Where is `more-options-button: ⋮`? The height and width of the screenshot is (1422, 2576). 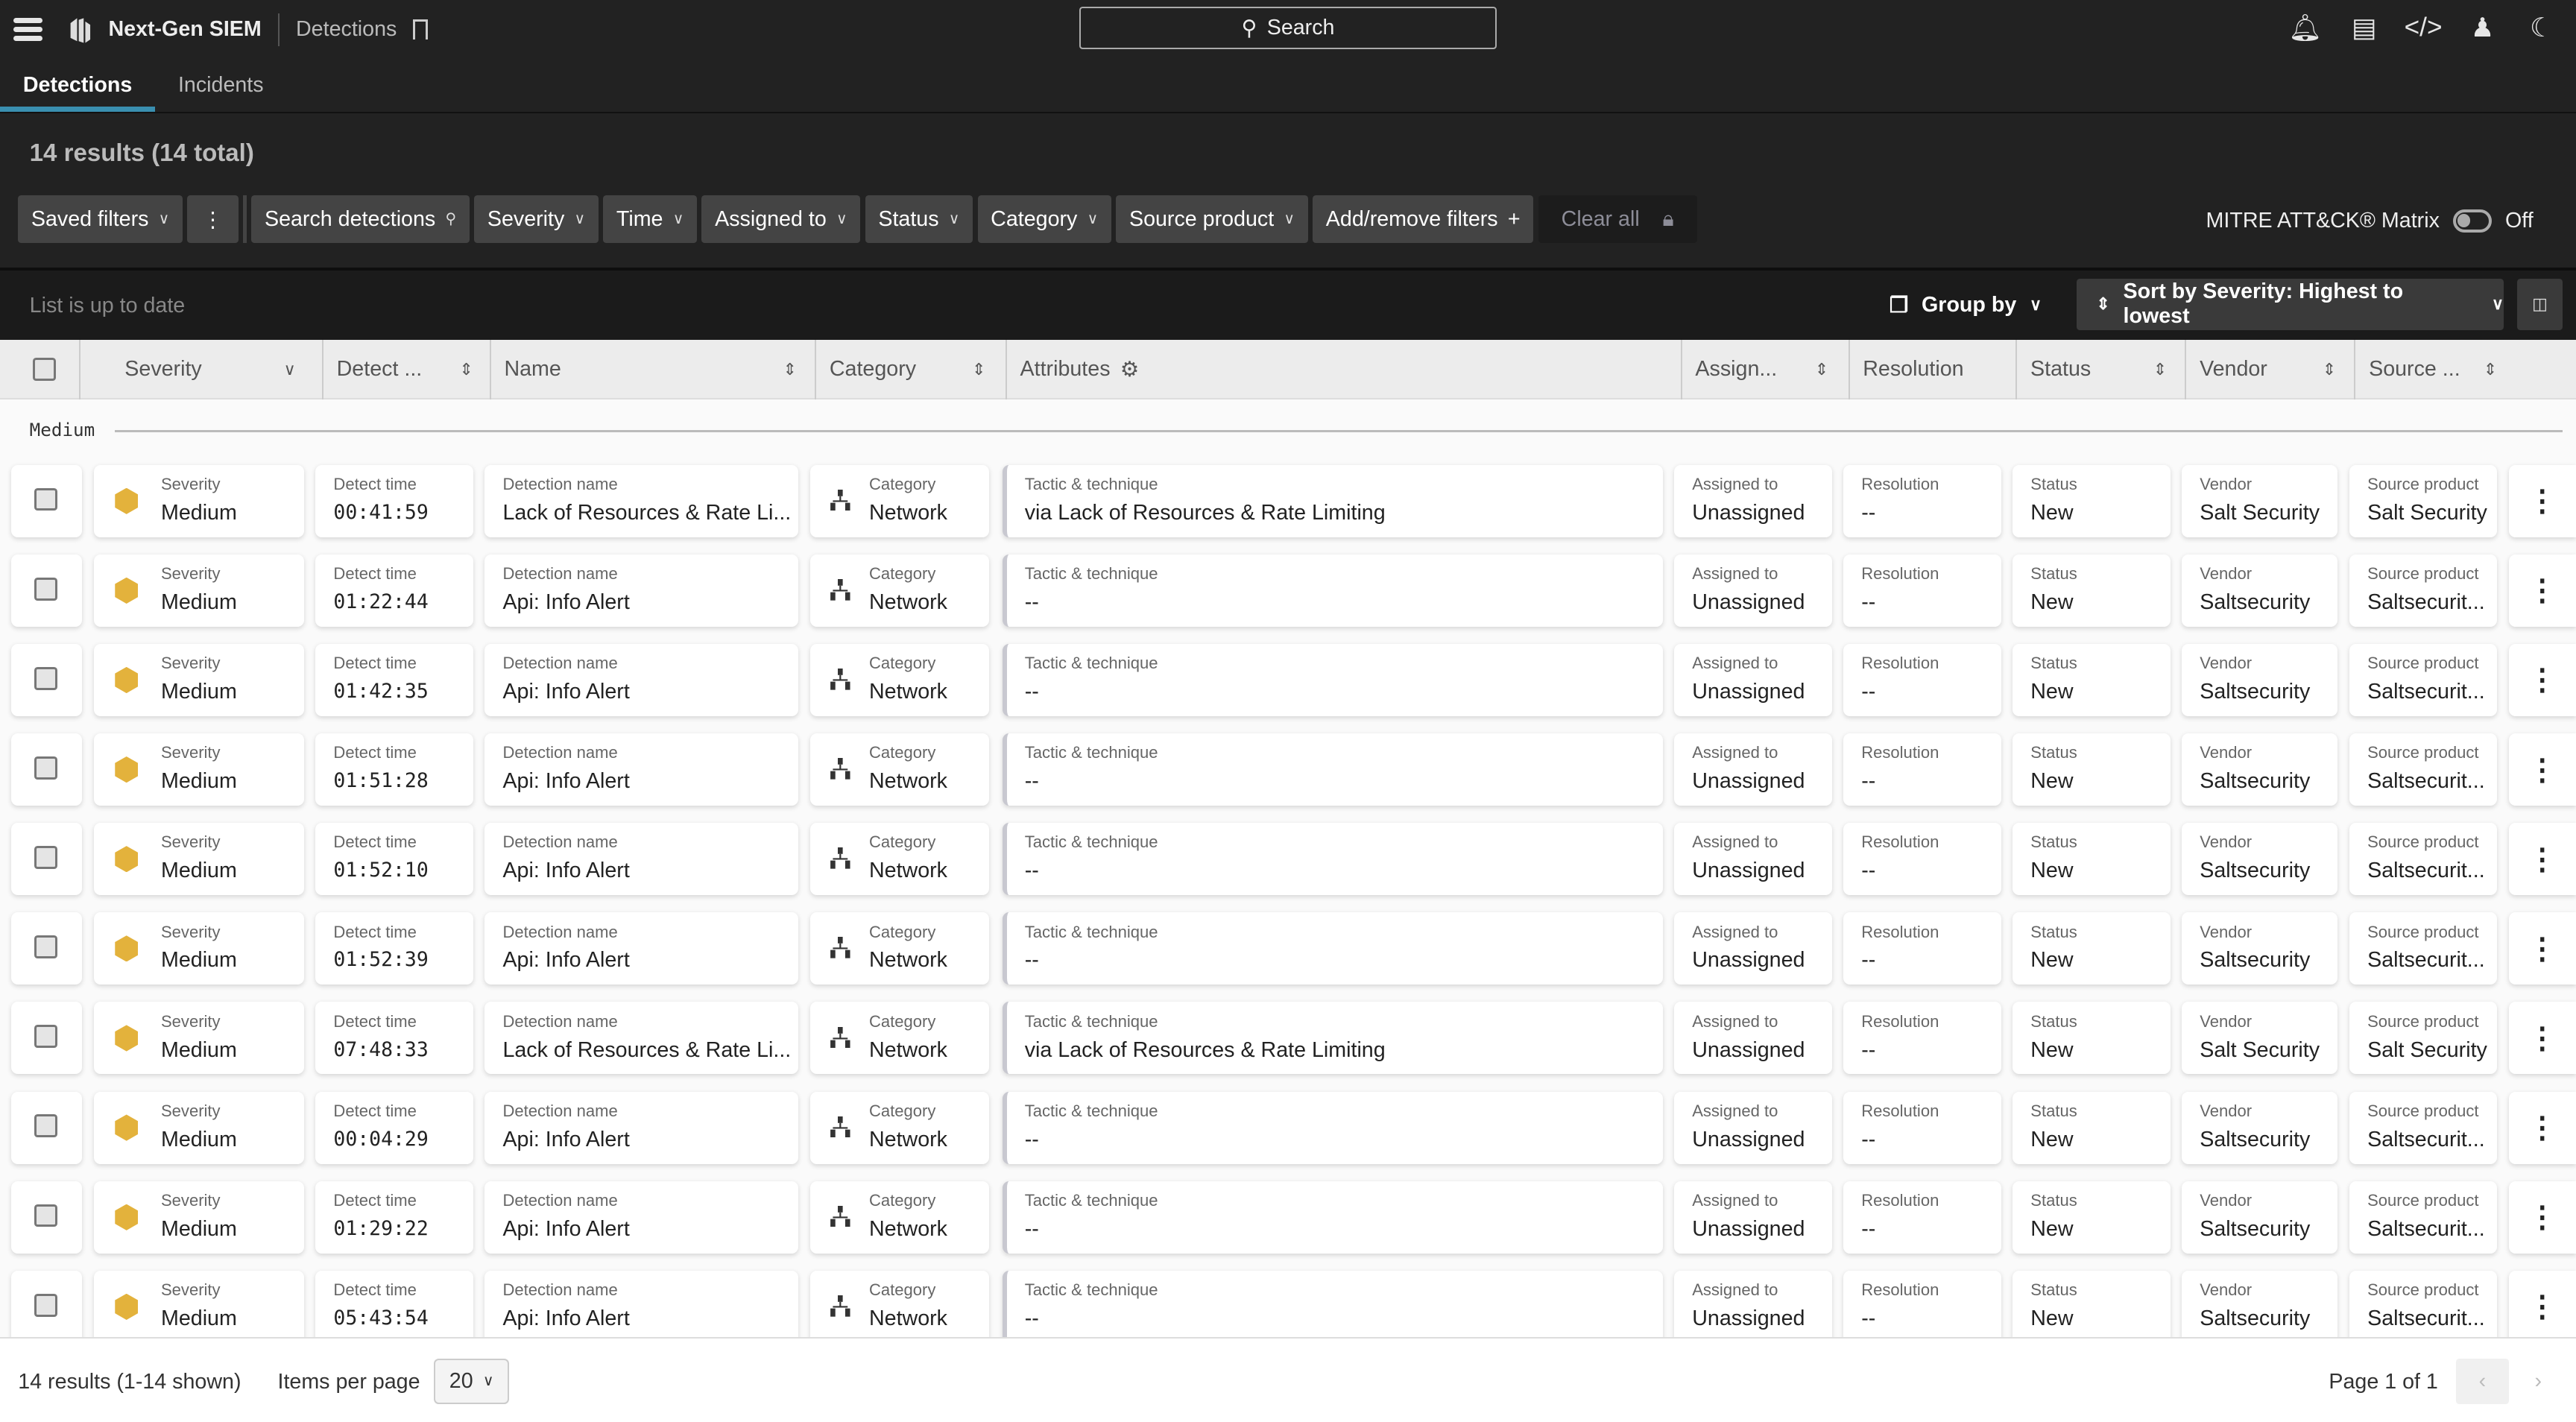
more-options-button: ⋮ is located at coordinates (213, 219).